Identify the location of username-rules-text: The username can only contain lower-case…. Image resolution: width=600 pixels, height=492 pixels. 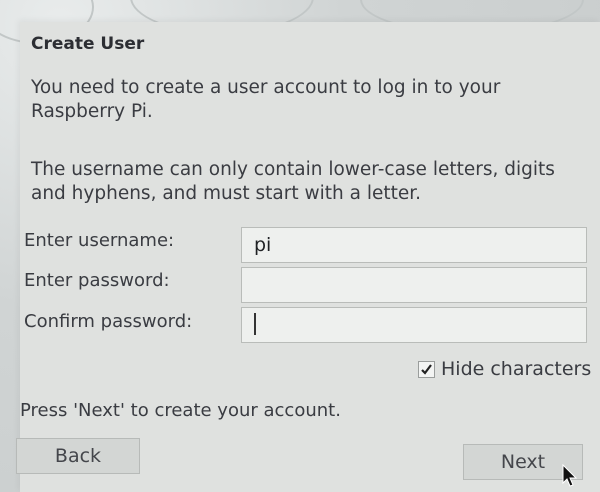
(293, 181).